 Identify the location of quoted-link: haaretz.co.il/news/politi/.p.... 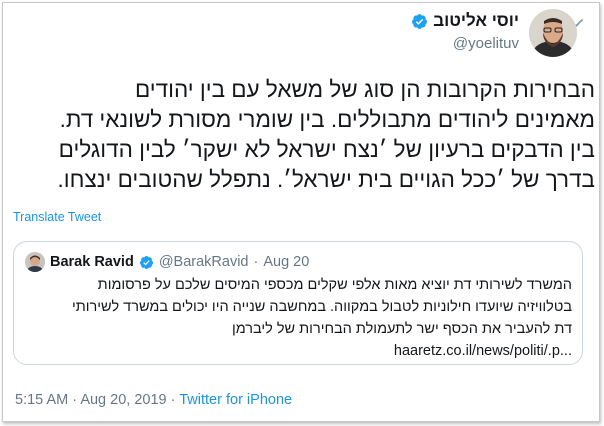
(298, 351).